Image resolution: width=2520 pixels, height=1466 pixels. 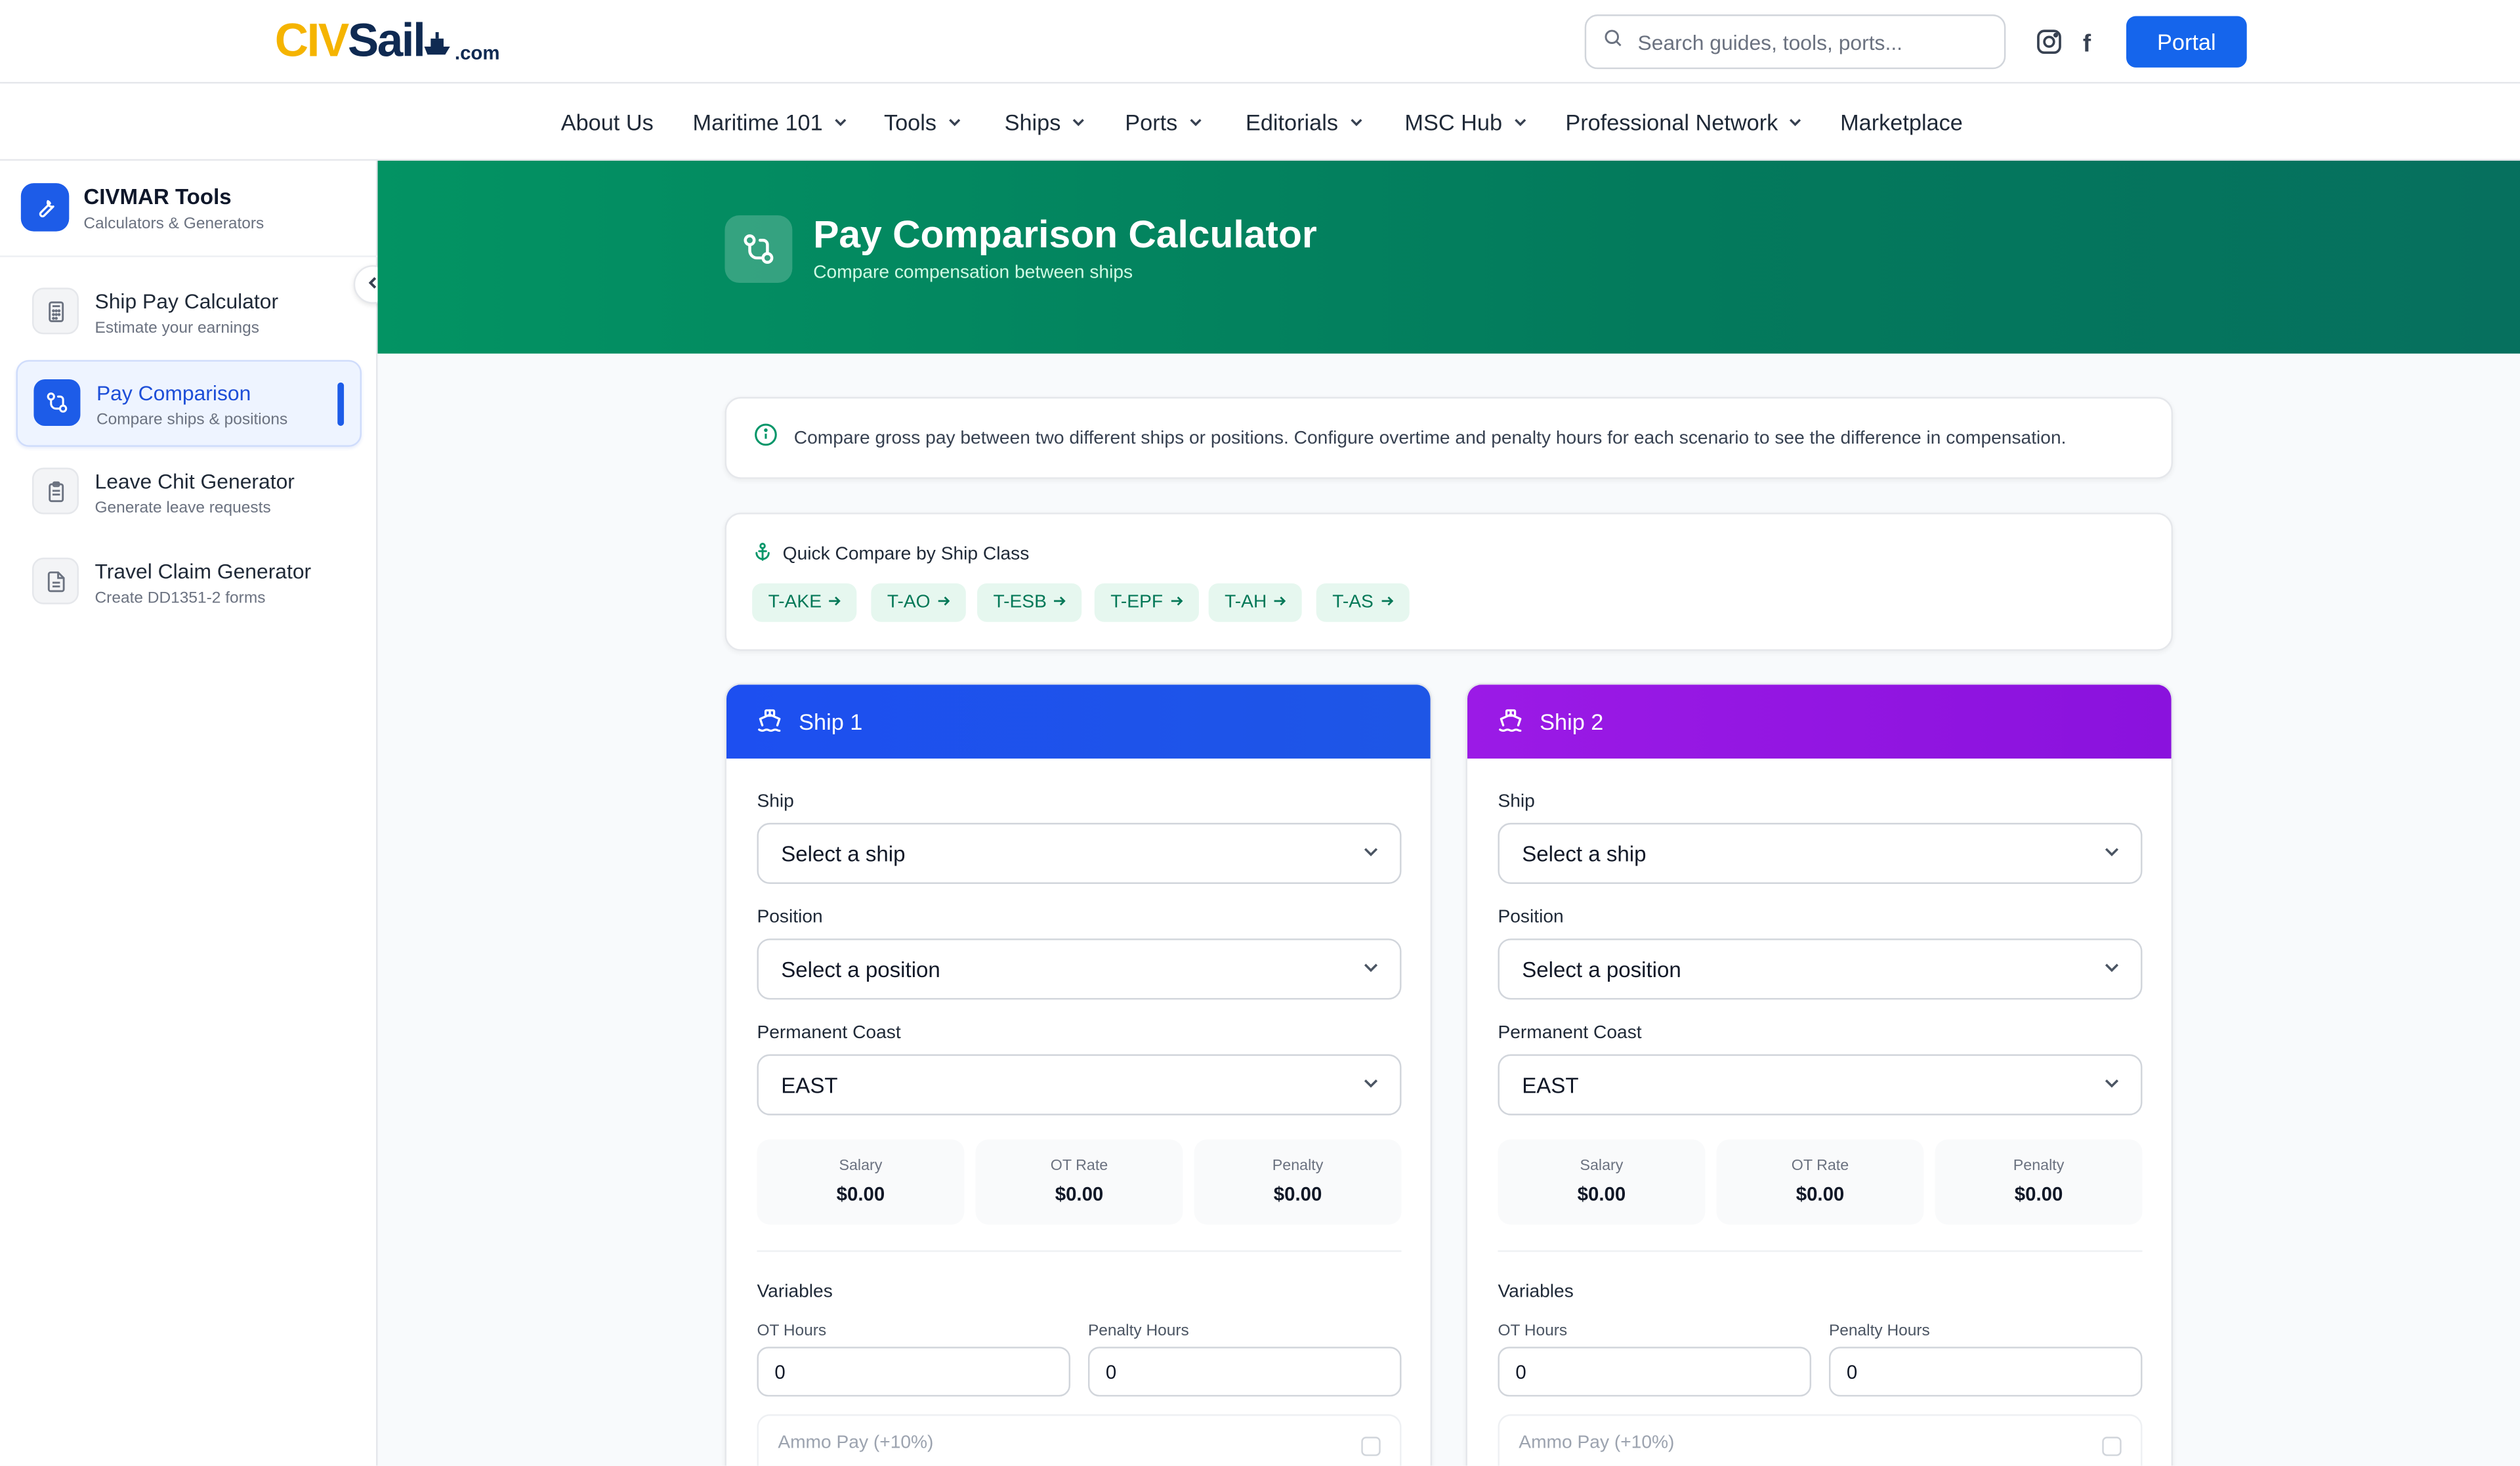 What do you see at coordinates (1814, 42) in the screenshot?
I see `search-input` at bounding box center [1814, 42].